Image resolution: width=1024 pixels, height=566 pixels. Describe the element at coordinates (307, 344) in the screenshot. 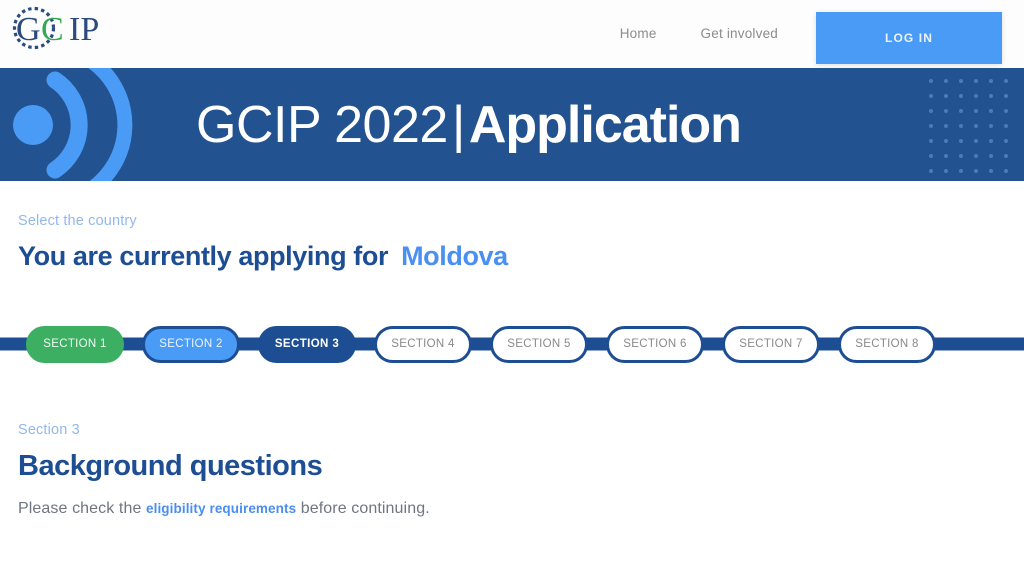

I see `stepper-item-section-3: SECTION 3` at that location.